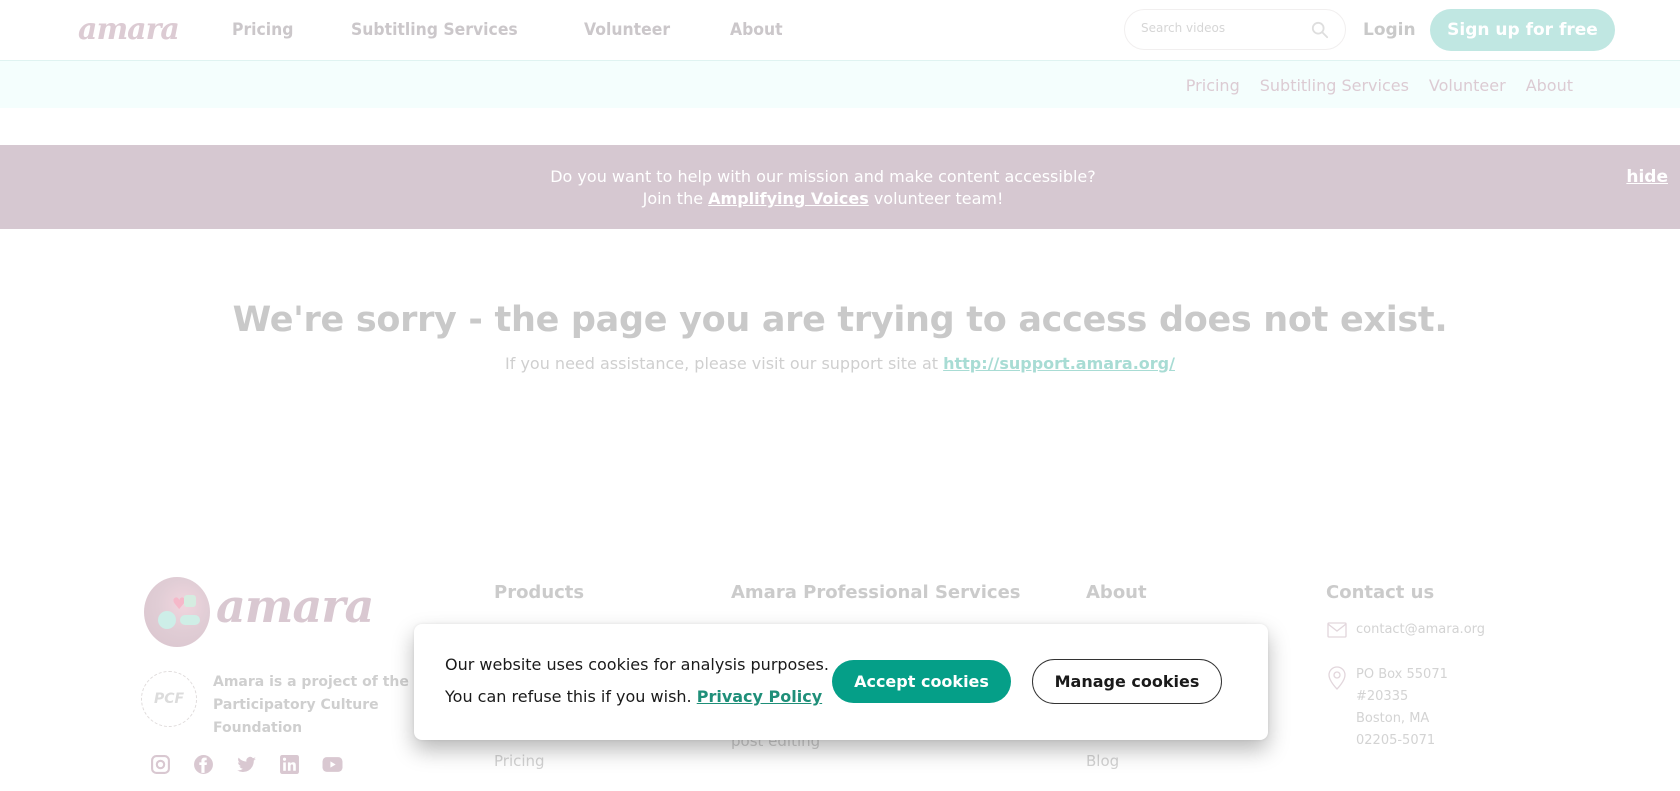 Image resolution: width=1680 pixels, height=791 pixels. I want to click on manage-cookies-button: Manage cookies, so click(1127, 681).